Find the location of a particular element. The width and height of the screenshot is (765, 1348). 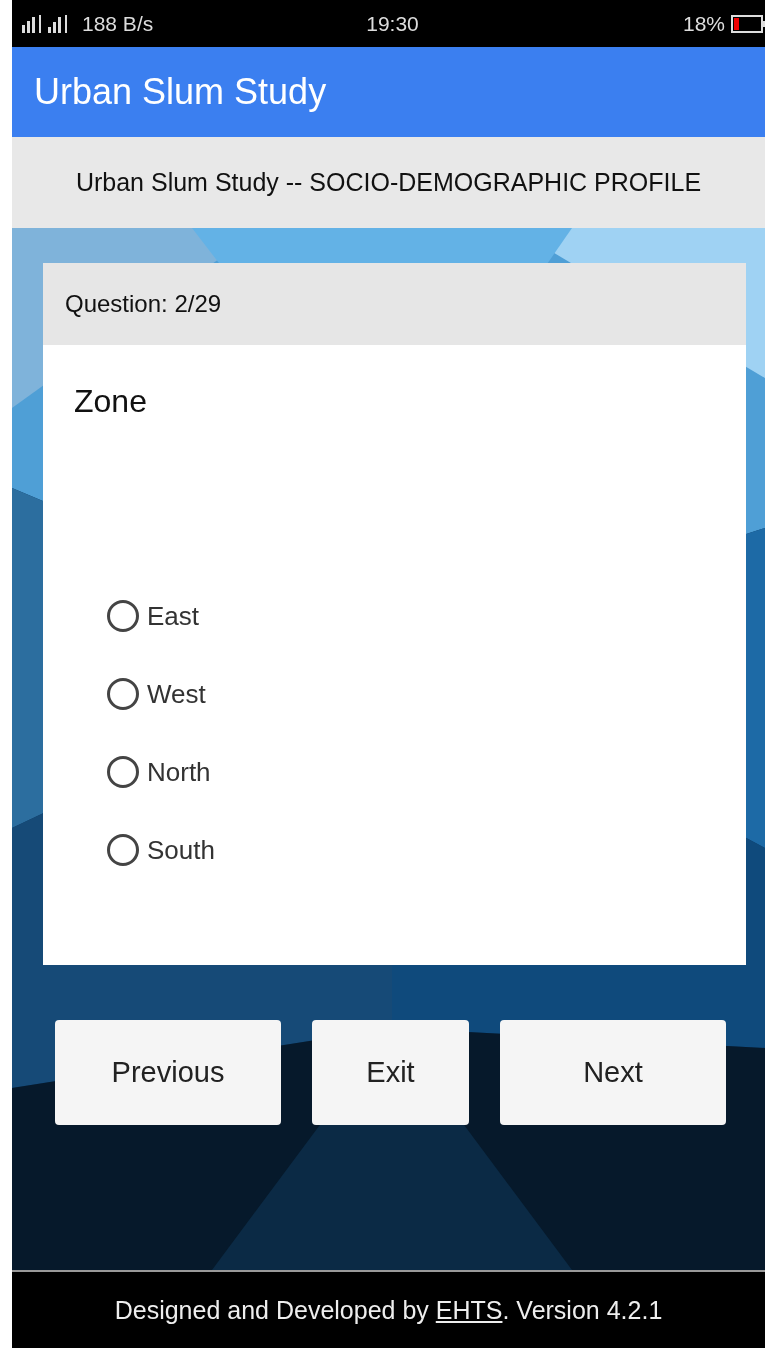

battery-percent: 18% is located at coordinates (703, 23).